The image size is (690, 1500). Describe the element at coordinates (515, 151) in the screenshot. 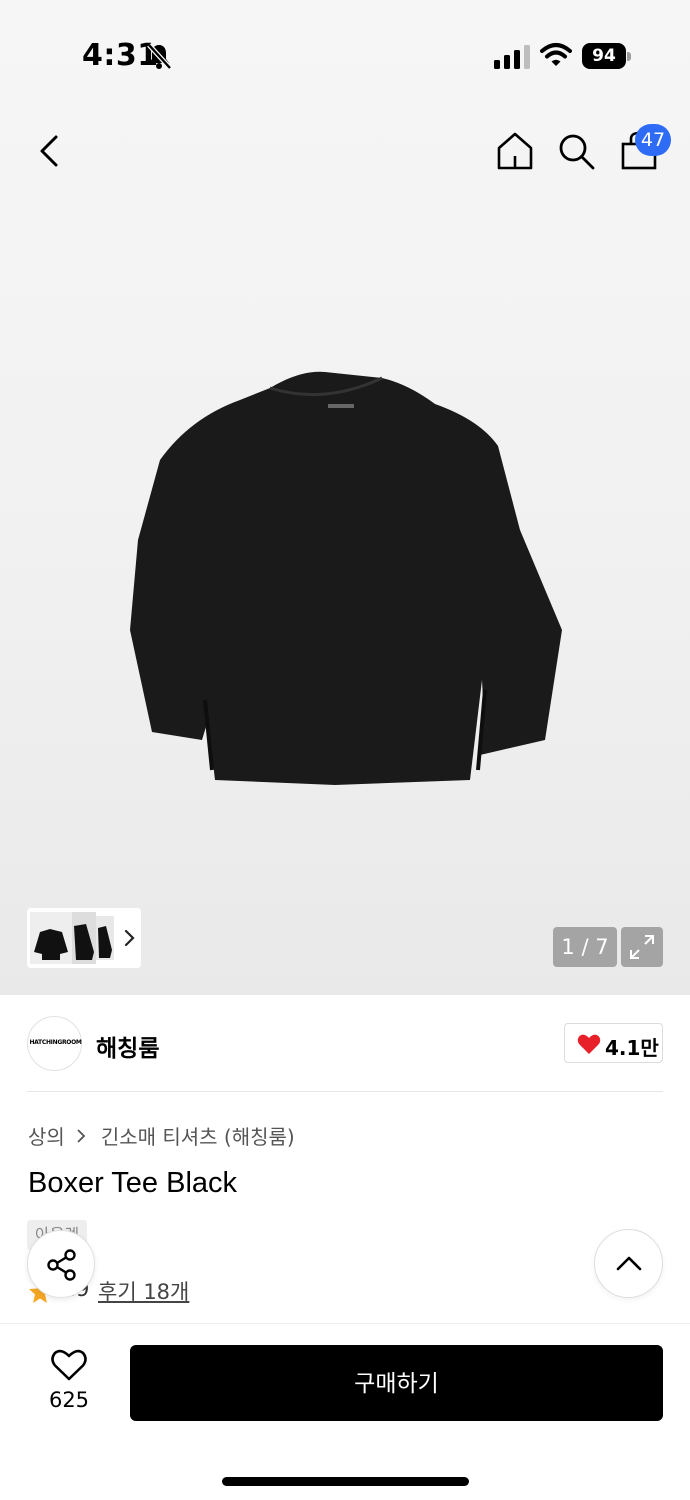

I see `home-icon` at that location.